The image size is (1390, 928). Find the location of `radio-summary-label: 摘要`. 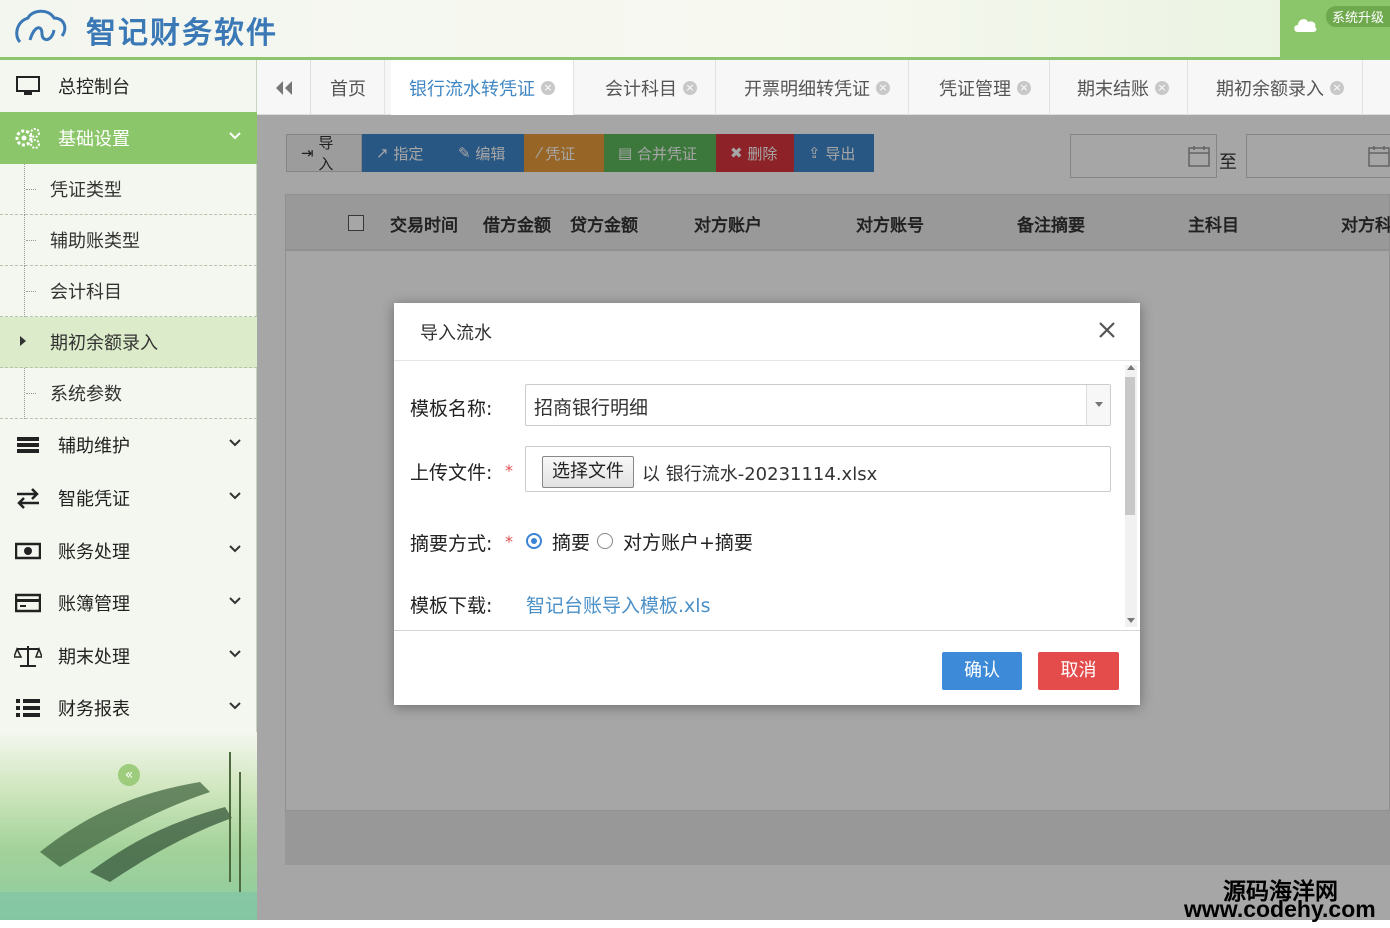

radio-summary-label: 摘要 is located at coordinates (571, 541).